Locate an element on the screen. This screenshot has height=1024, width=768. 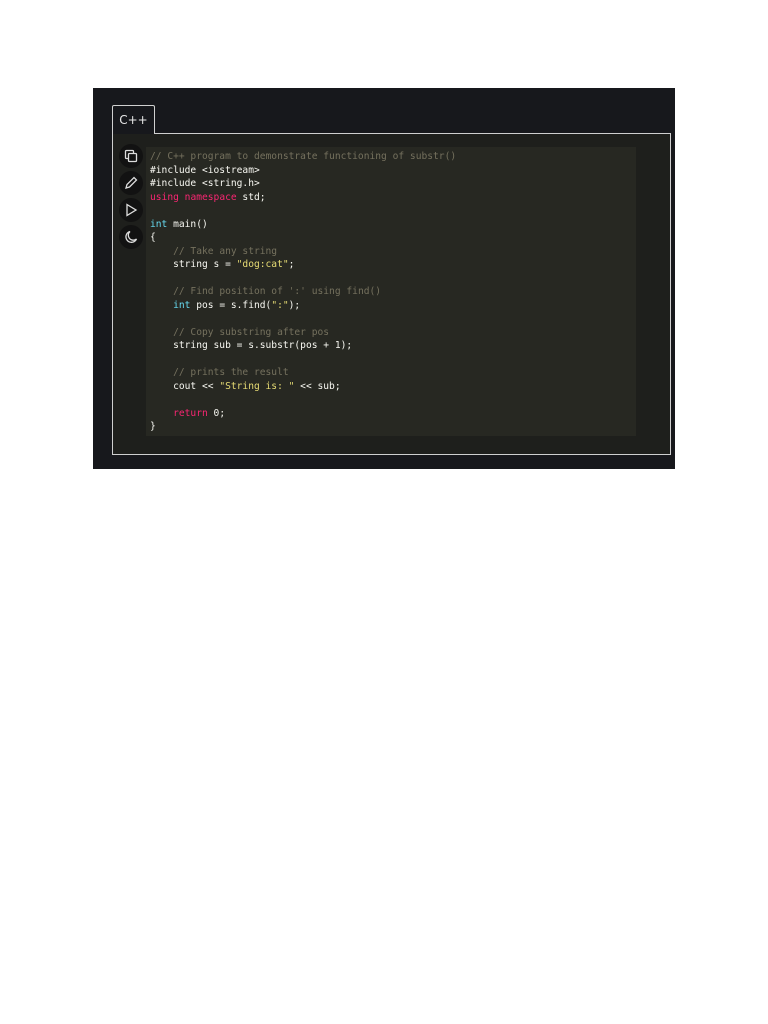
code-line: return 0; is located at coordinates (393, 414).